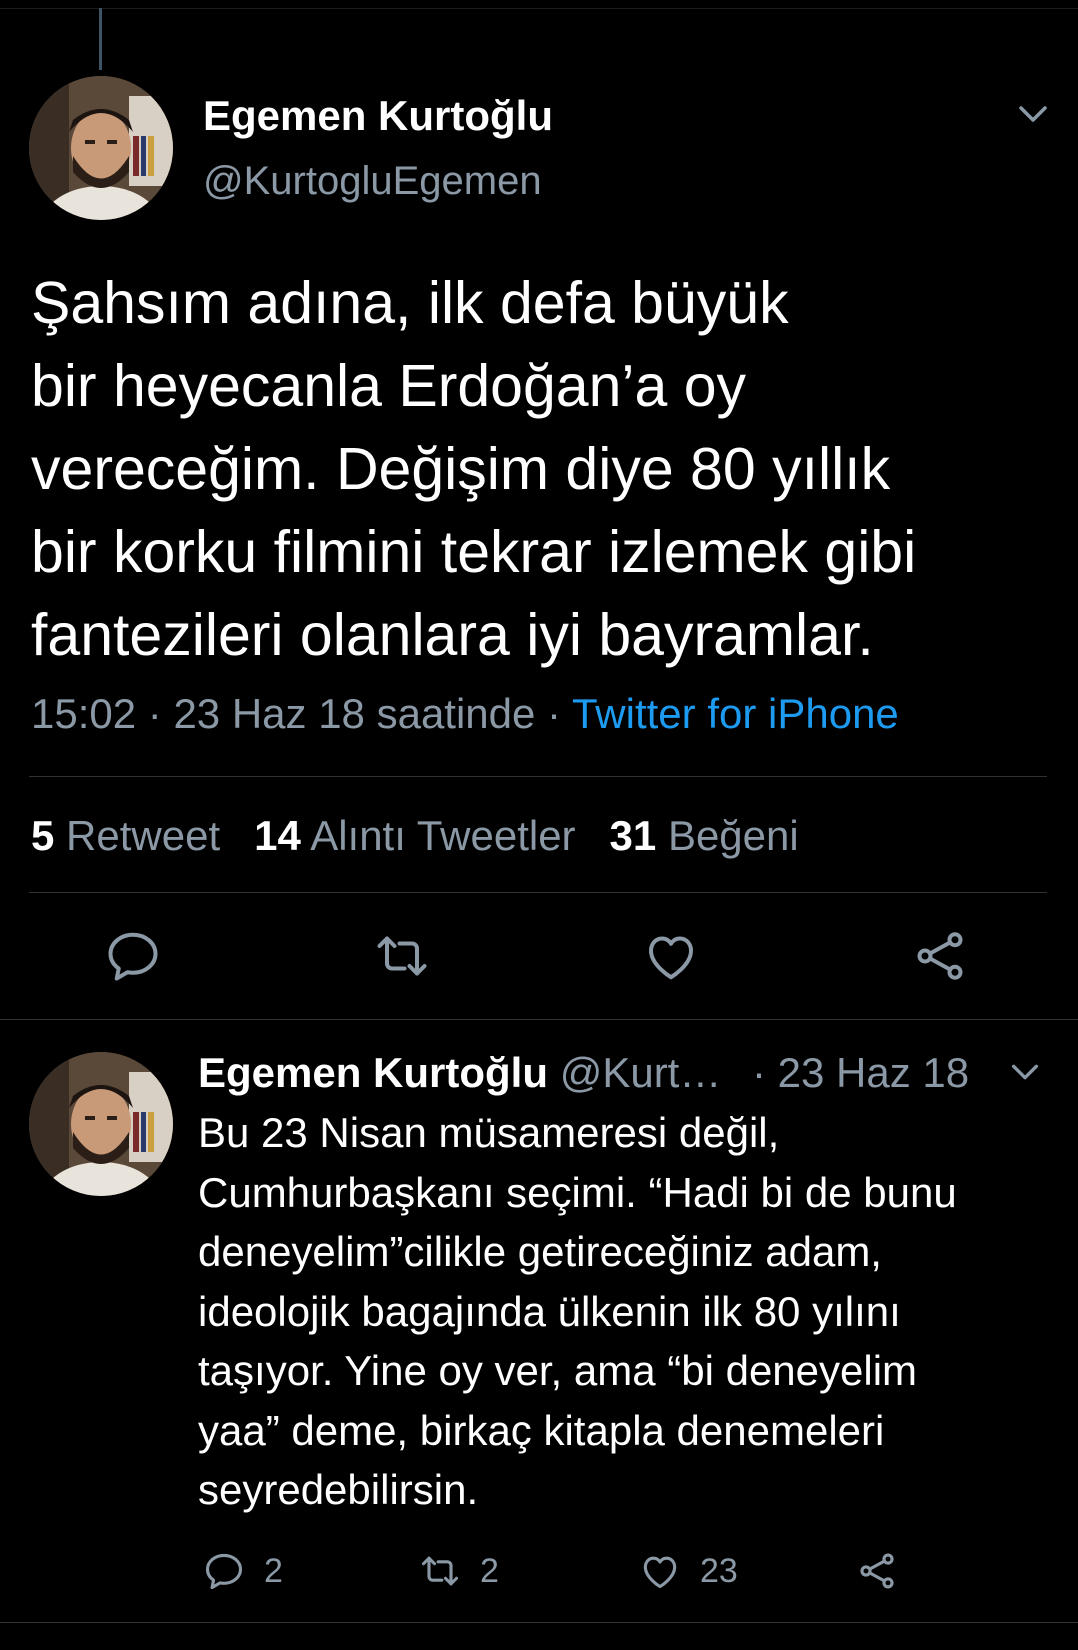 Image resolution: width=1078 pixels, height=1650 pixels. Describe the element at coordinates (474, 552) in the screenshot. I see `tweet-text-line: bir korku filmini tekrar izlemek gibi` at that location.